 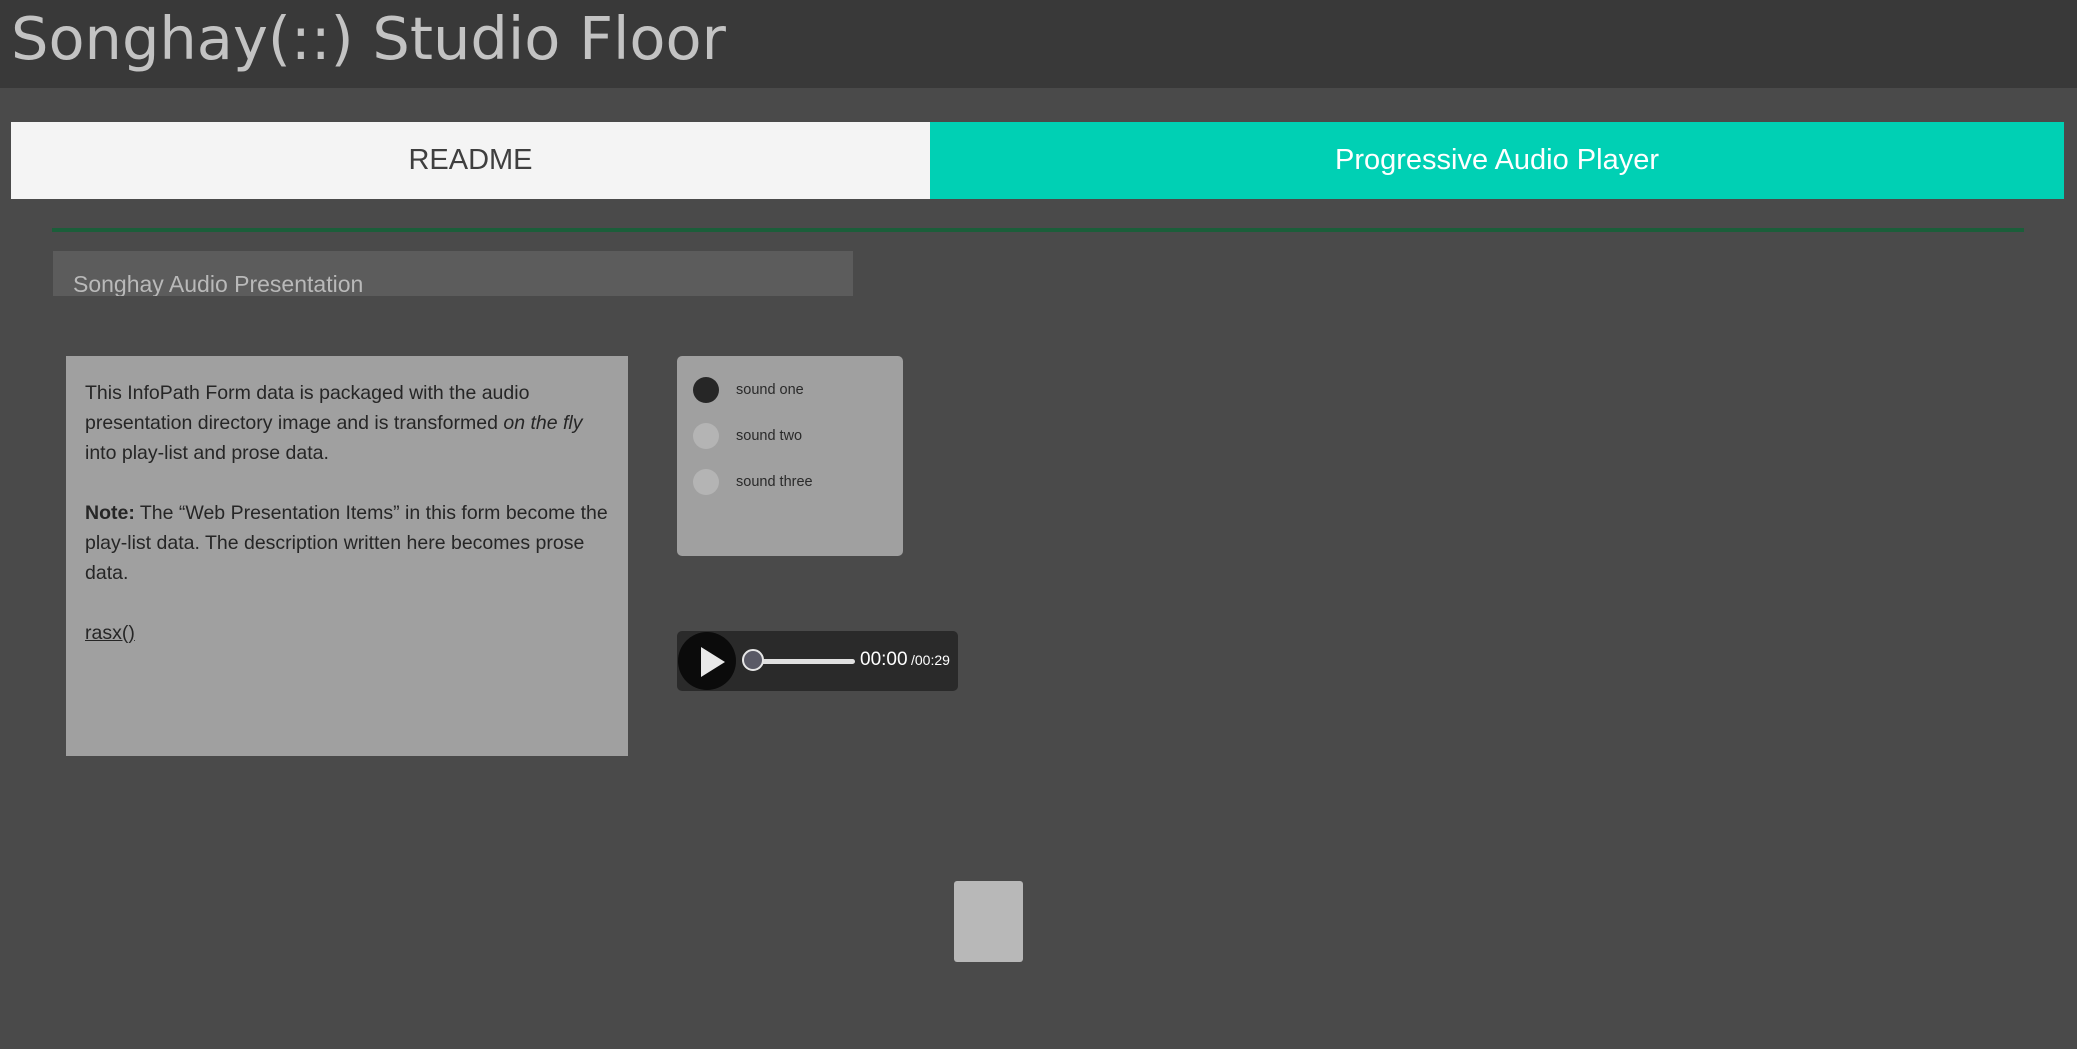 What do you see at coordinates (770, 390) in the screenshot?
I see `playlist-item-label: sound one` at bounding box center [770, 390].